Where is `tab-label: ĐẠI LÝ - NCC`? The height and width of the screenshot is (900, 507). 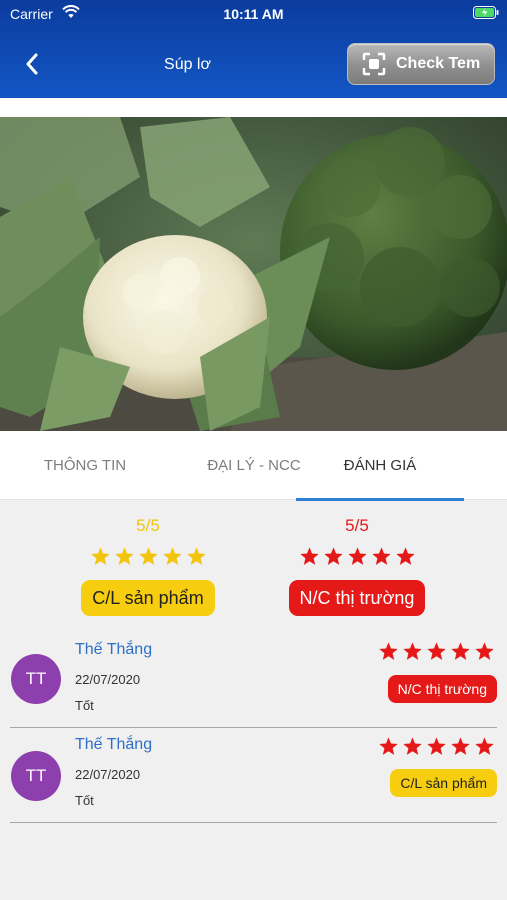 tab-label: ĐẠI LÝ - NCC is located at coordinates (254, 465).